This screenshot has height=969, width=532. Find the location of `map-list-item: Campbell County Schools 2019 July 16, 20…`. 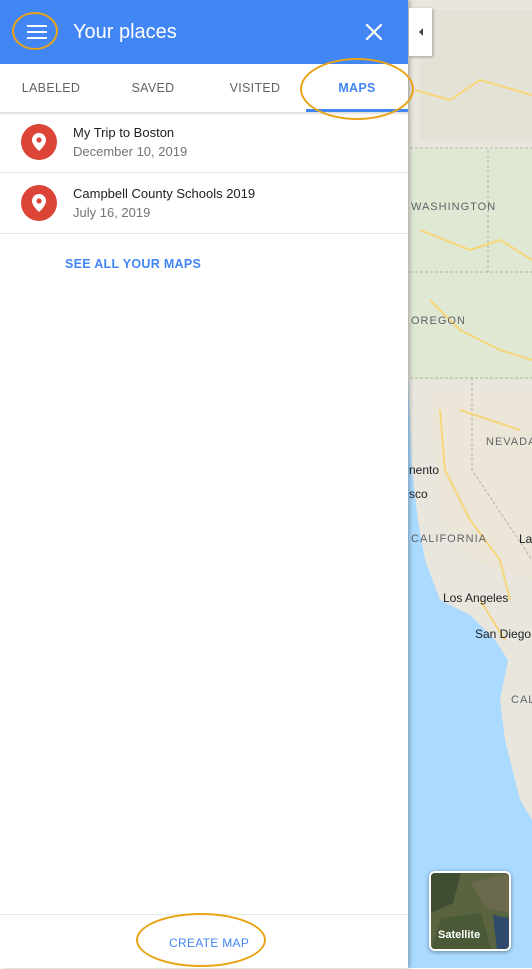

map-list-item: Campbell County Schools 2019 July 16, 20… is located at coordinates (204, 203).